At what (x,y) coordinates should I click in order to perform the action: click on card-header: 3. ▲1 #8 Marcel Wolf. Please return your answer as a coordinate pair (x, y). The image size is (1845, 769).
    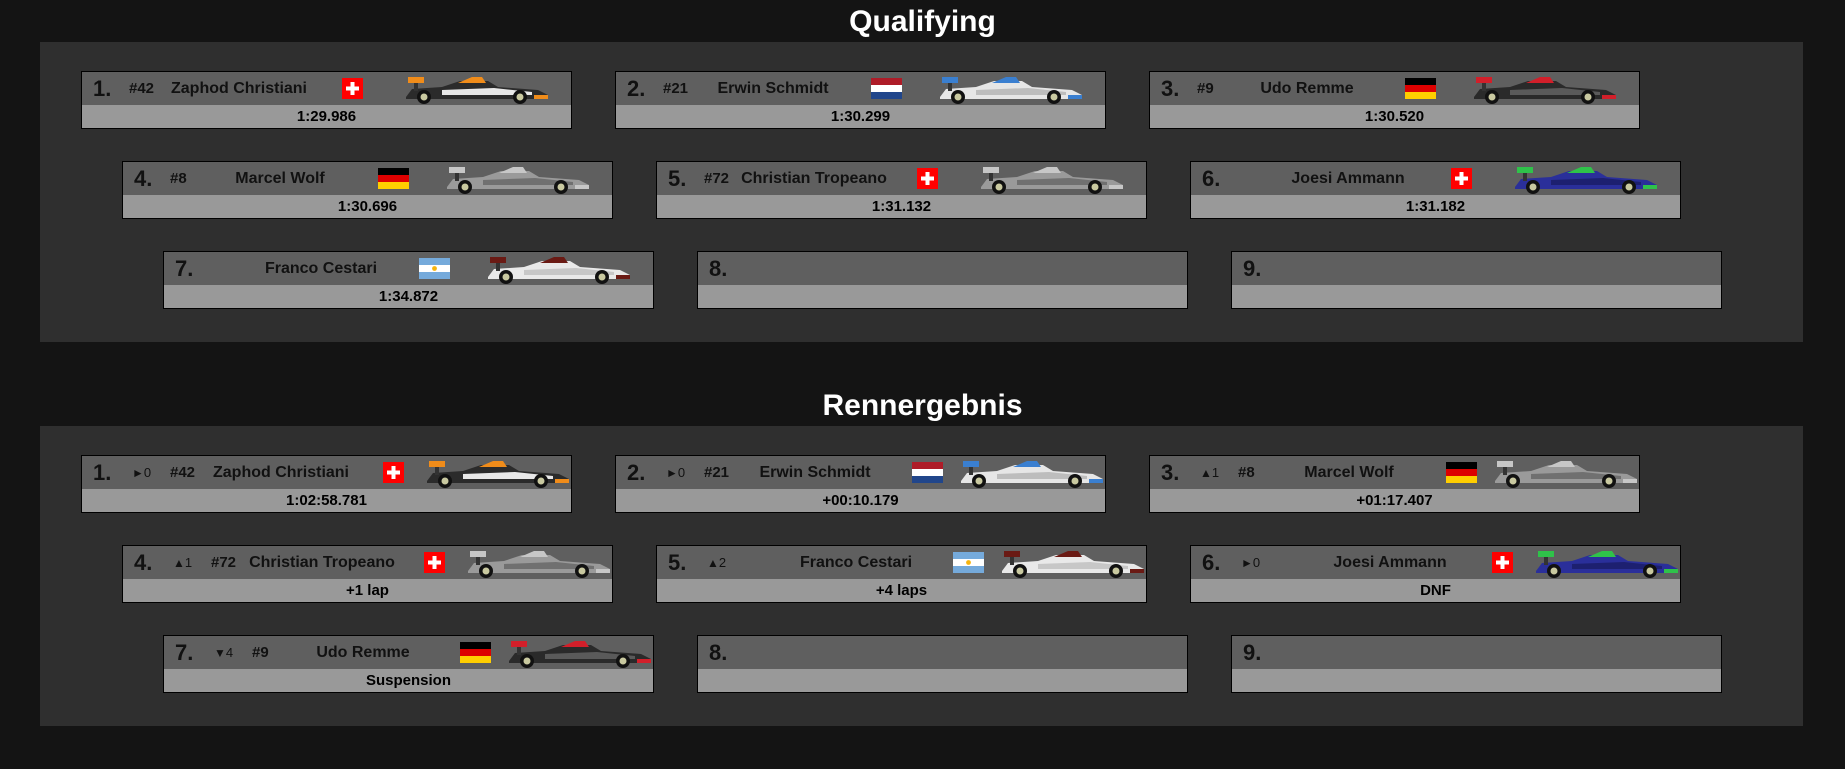
    Looking at the image, I should click on (1394, 472).